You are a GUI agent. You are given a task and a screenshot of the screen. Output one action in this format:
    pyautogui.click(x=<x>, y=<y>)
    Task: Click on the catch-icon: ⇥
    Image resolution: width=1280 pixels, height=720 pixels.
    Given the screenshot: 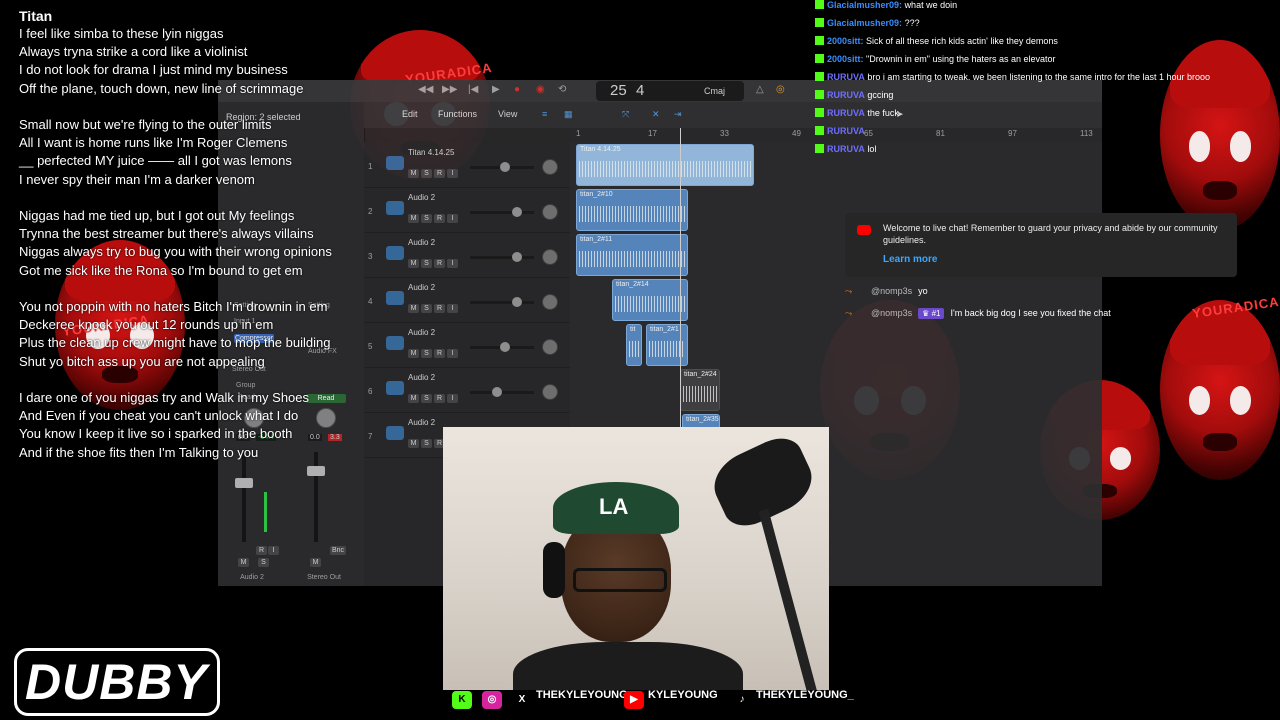 What is the action you would take?
    pyautogui.click(x=678, y=114)
    